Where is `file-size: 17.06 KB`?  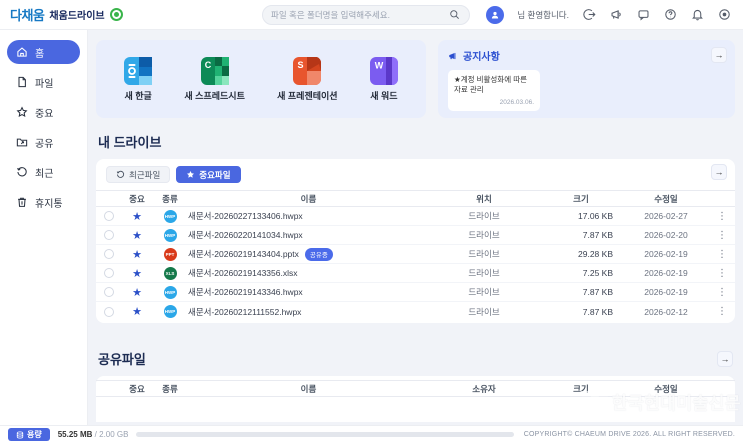 file-size: 17.06 KB is located at coordinates (595, 216).